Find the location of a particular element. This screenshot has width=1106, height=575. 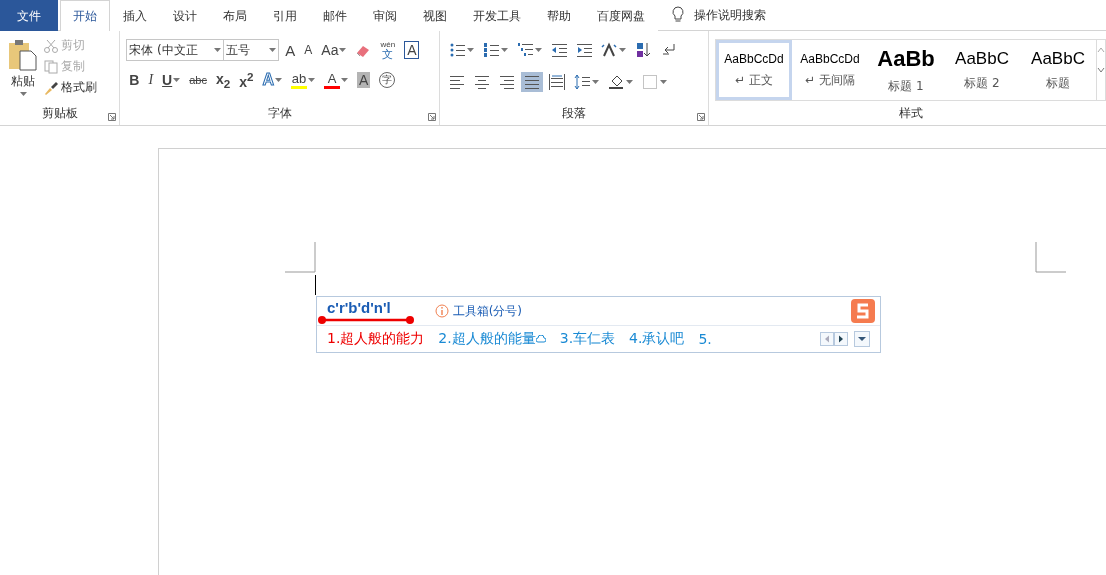

paste-button: 粘贴 is located at coordinates (23, 71).